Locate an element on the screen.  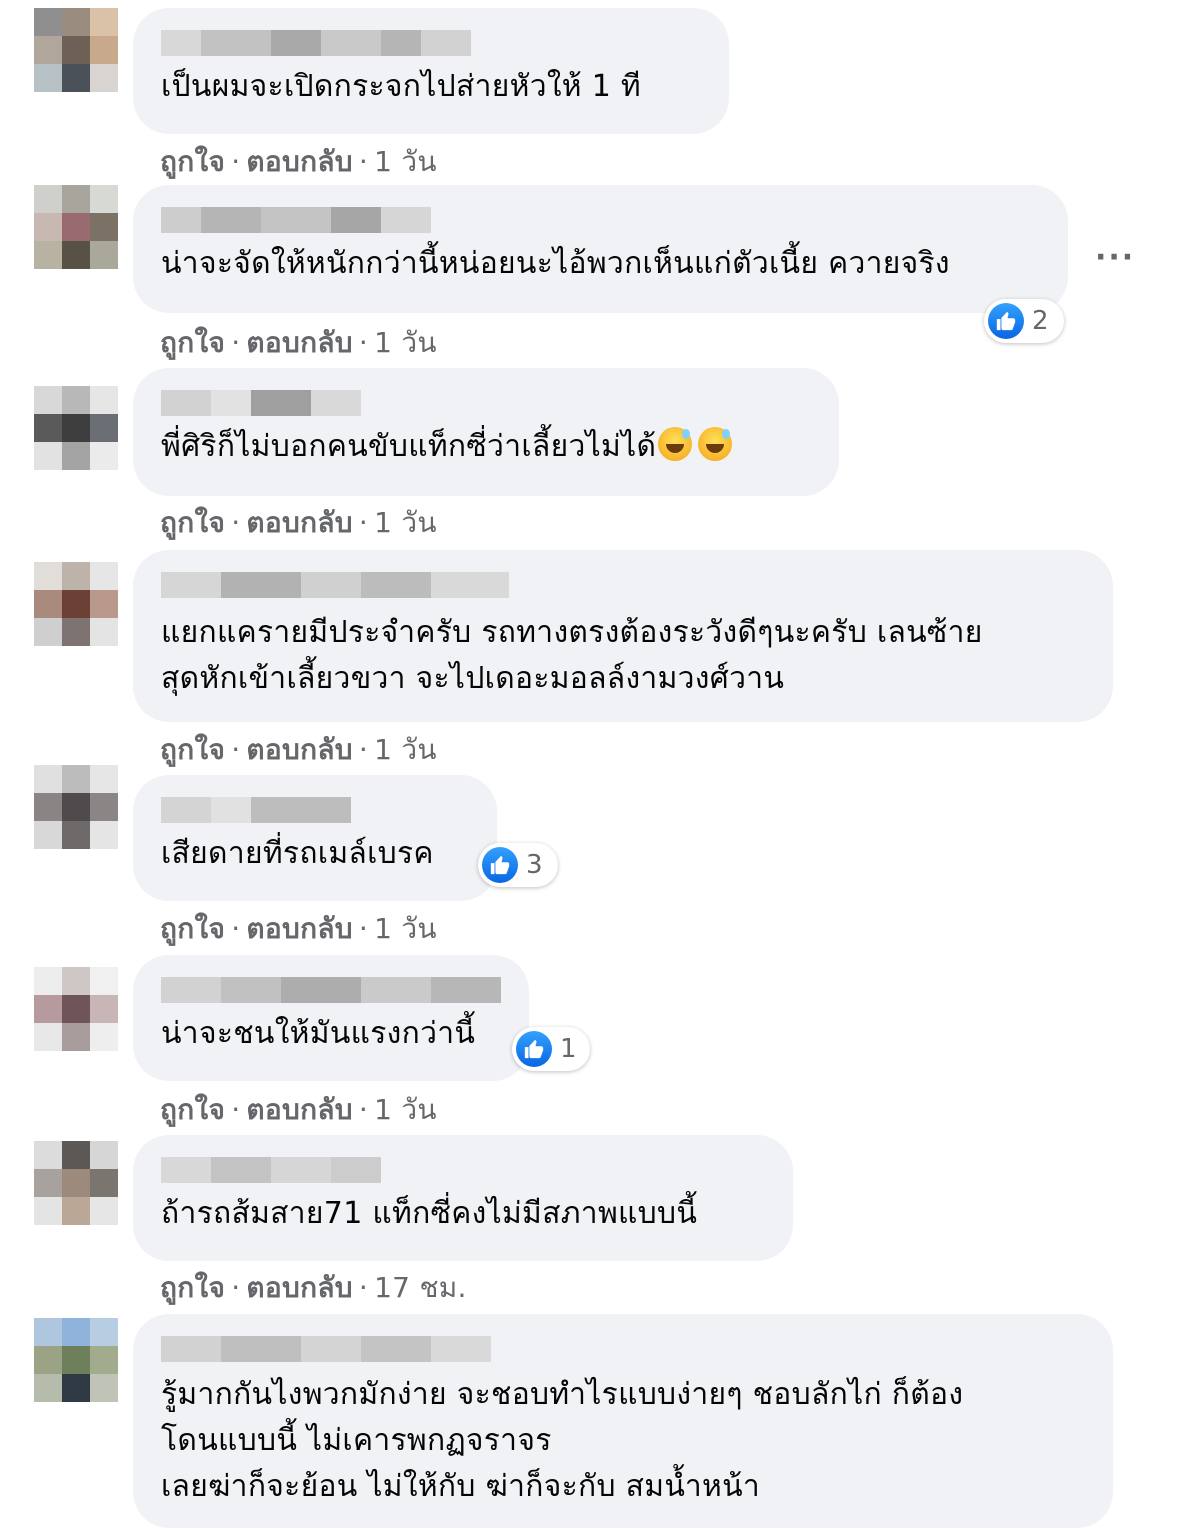
like-count: 2 is located at coordinates (1040, 321).